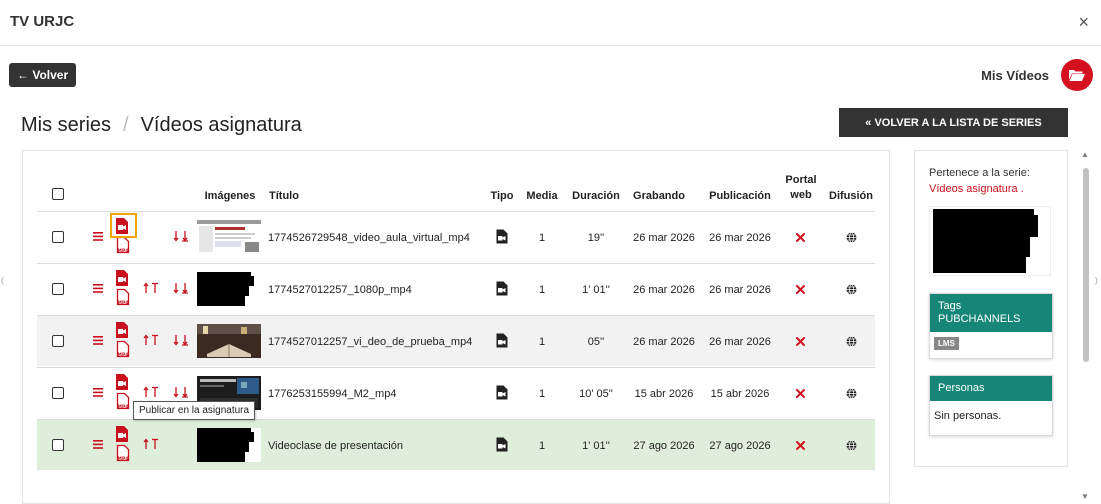  I want to click on back-button: ← Volver, so click(43, 75).